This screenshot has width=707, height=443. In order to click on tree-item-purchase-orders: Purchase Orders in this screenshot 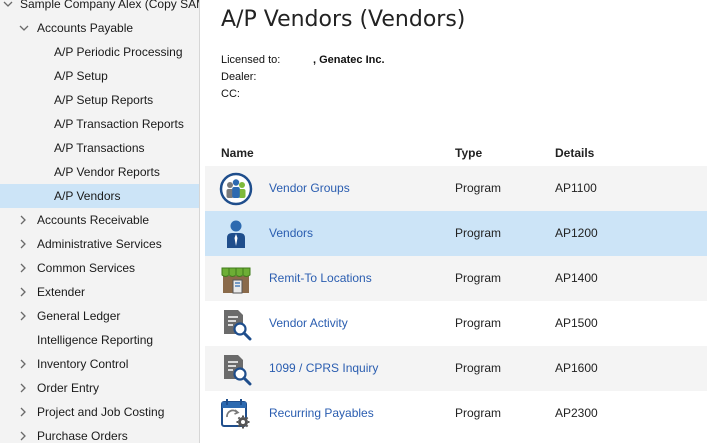, I will do `click(99, 433)`.